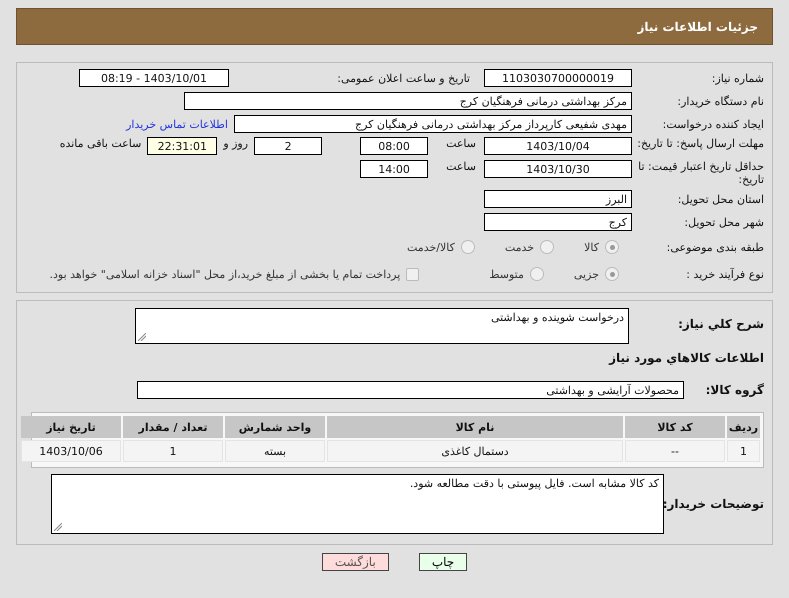 The height and width of the screenshot is (598, 789). Describe the element at coordinates (558, 199) in the screenshot. I see `province-field: البرز` at that location.